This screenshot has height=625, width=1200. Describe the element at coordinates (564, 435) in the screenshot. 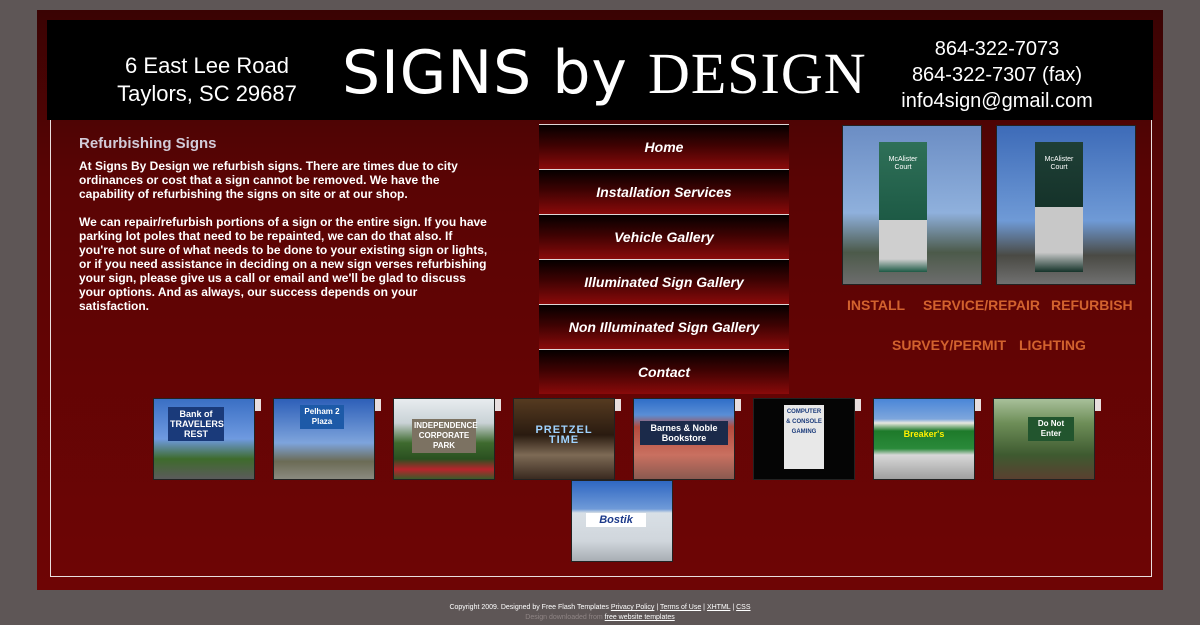

I see `thumbnail-caption: PRETZEL TIME` at that location.